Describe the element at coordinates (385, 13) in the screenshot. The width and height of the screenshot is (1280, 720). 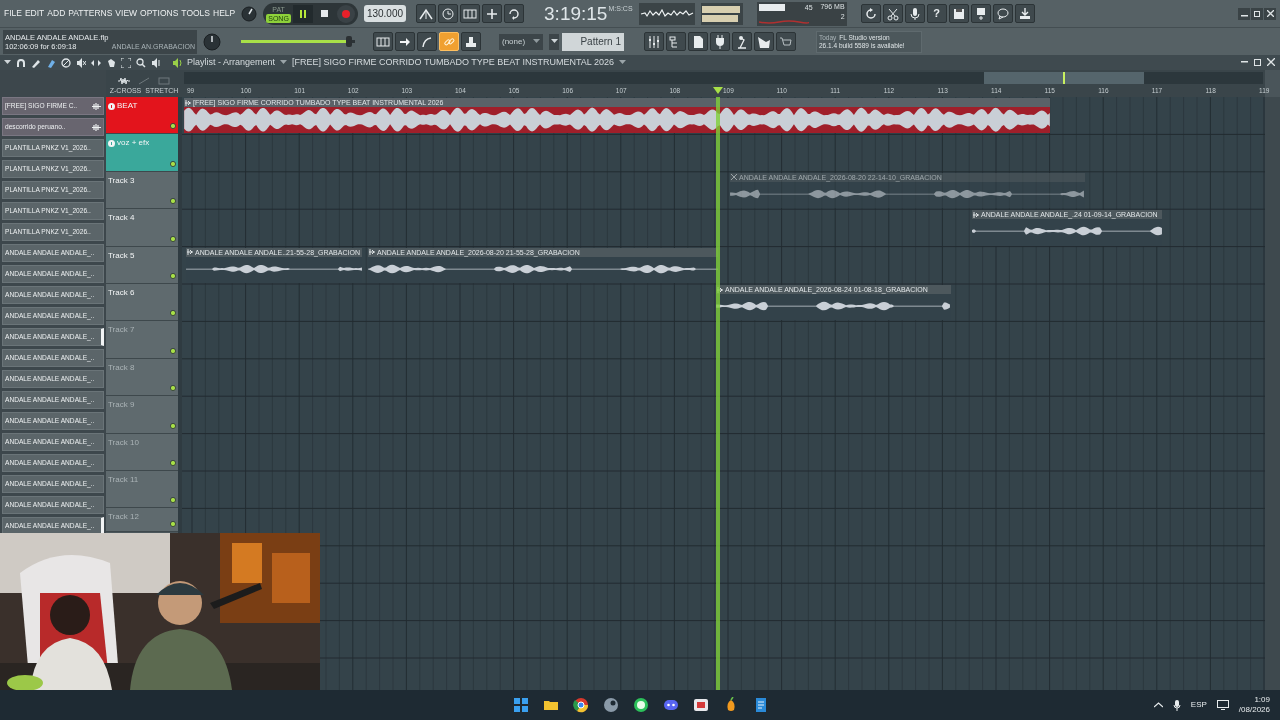
I see `tempo-field: 130.000` at that location.